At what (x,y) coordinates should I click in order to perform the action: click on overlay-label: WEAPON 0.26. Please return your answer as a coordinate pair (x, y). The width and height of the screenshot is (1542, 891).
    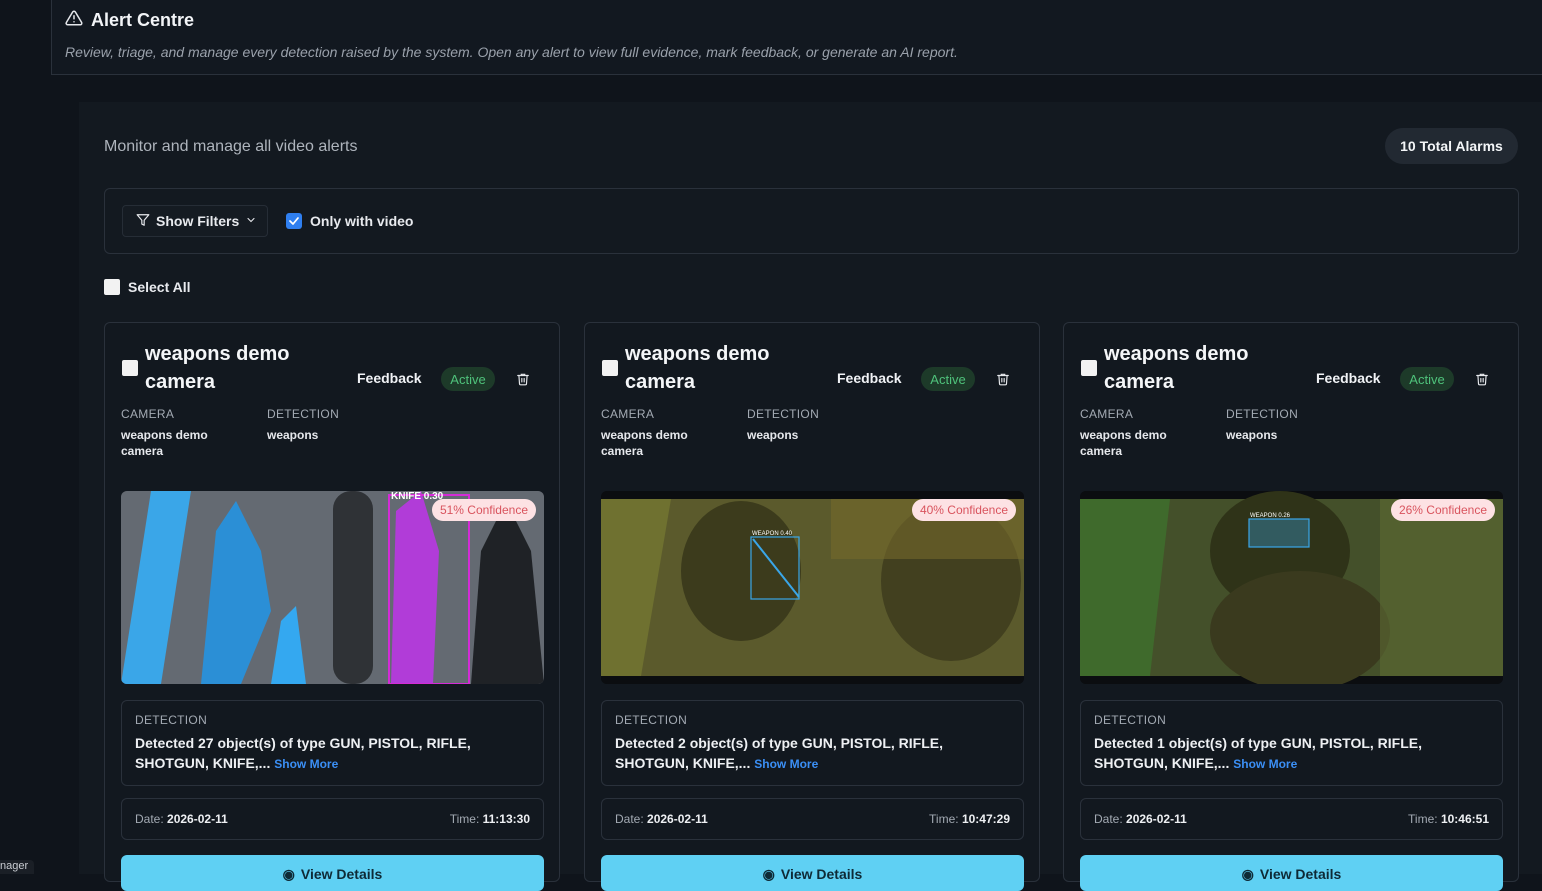
    Looking at the image, I should click on (1270, 516).